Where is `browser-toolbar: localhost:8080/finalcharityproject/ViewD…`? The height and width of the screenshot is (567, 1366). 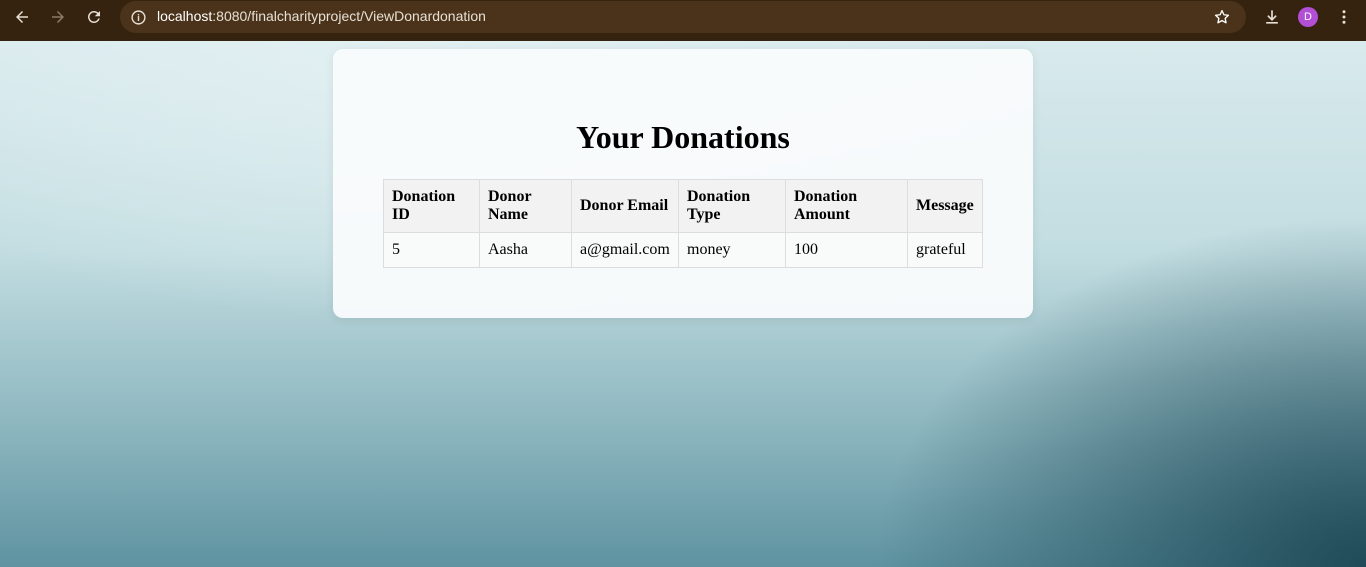 browser-toolbar: localhost:8080/finalcharityproject/ViewD… is located at coordinates (683, 20).